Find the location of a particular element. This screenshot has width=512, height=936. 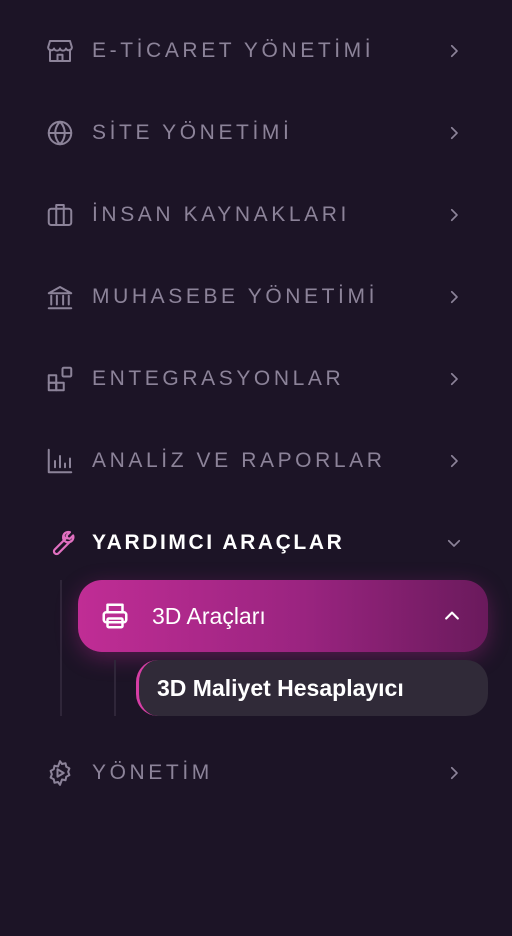

nav-item-site: SİTE YÖNETİMİ is located at coordinates (256, 133).